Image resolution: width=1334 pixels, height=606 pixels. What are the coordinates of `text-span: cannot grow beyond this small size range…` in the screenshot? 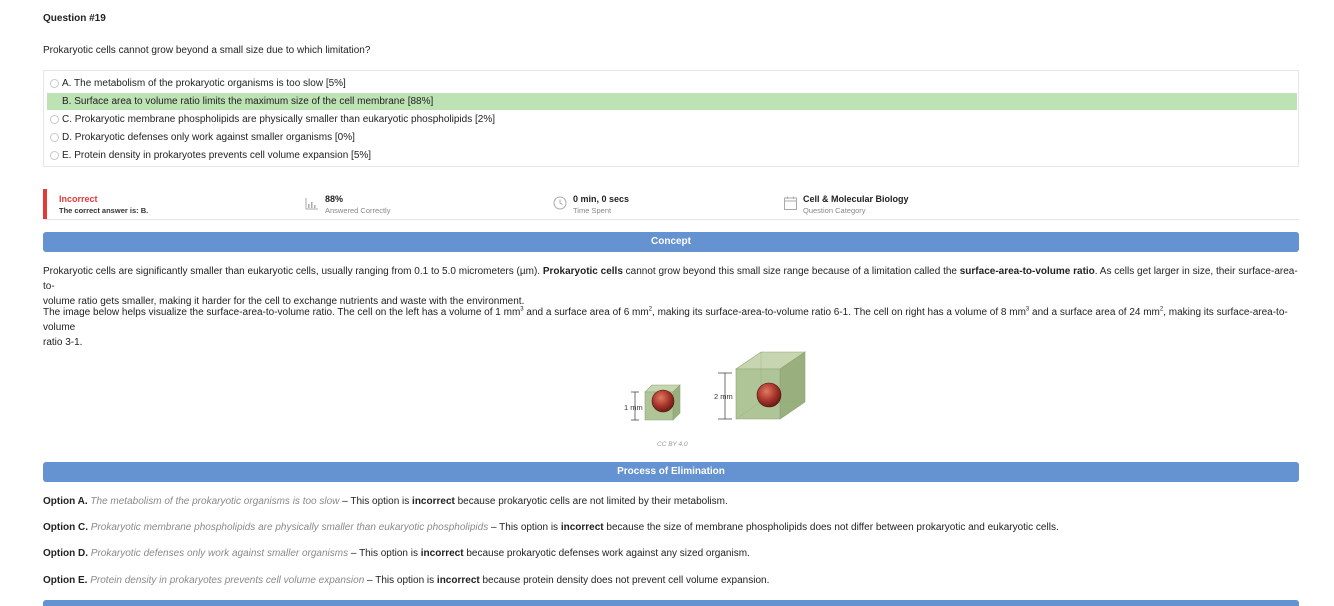 It's located at (791, 271).